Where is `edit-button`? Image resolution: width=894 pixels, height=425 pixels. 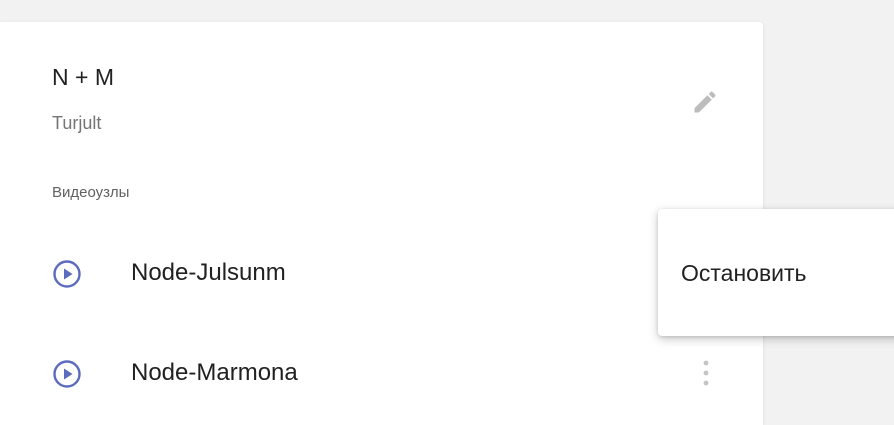
edit-button is located at coordinates (705, 102).